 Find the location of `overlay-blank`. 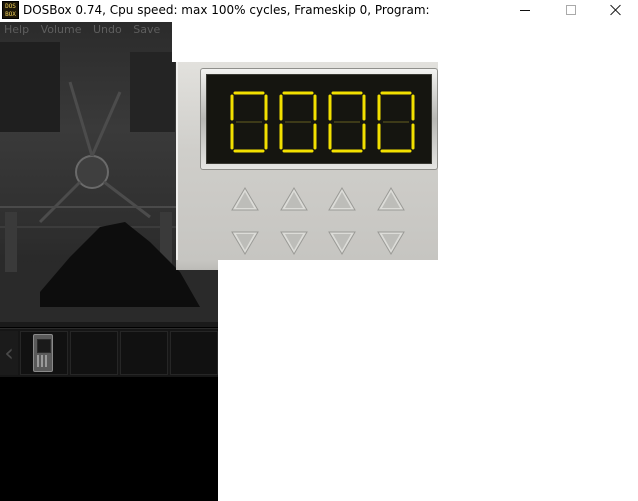

overlay-blank is located at coordinates (307, 42).